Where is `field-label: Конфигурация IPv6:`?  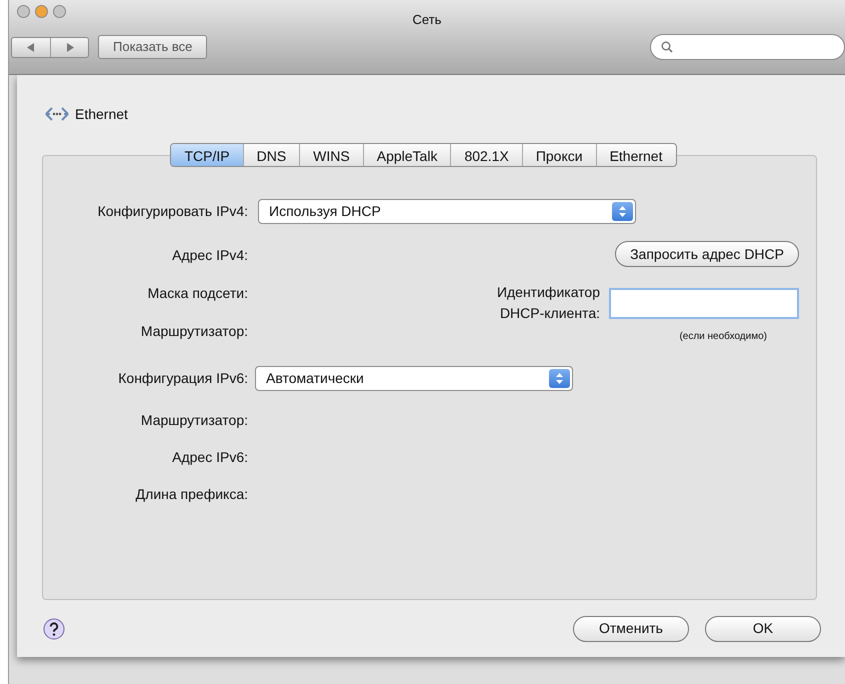 field-label: Конфигурация IPv6: is located at coordinates (182, 378).